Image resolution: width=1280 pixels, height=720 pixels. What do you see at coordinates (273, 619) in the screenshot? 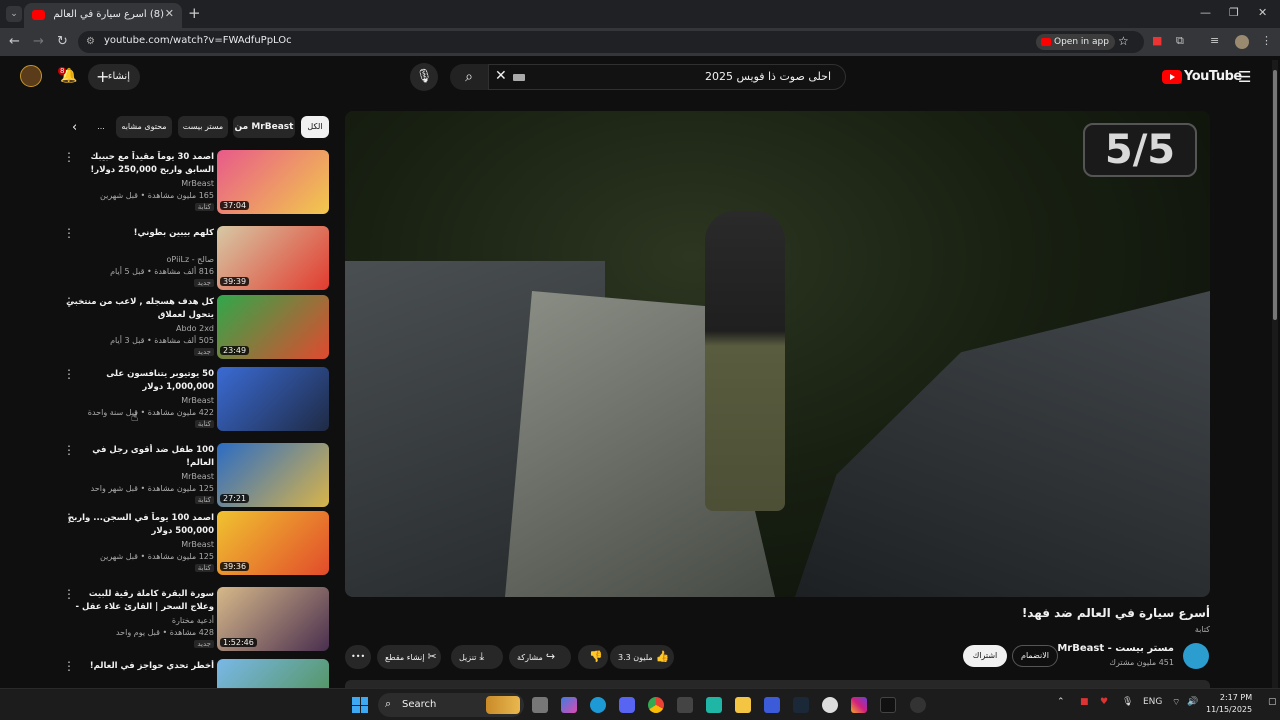
I see `video-thumbnail: 1:52:46` at bounding box center [273, 619].